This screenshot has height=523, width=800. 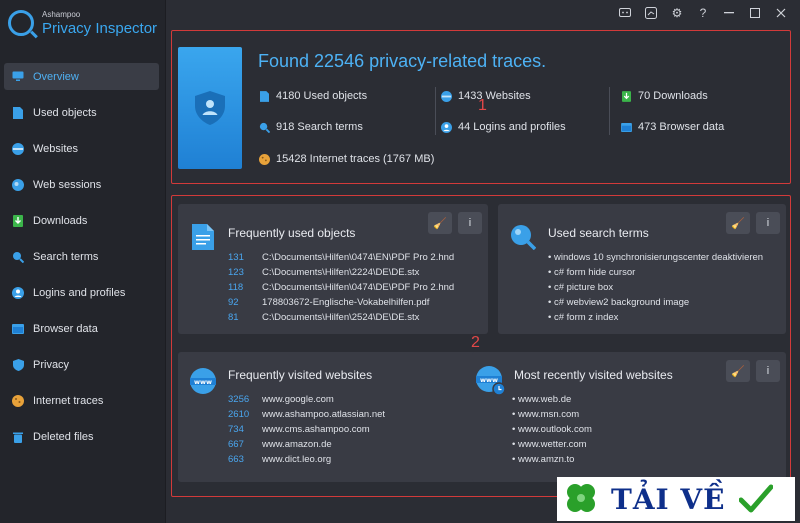 I want to click on brand-product: Privacy Inspector, so click(x=100, y=28).